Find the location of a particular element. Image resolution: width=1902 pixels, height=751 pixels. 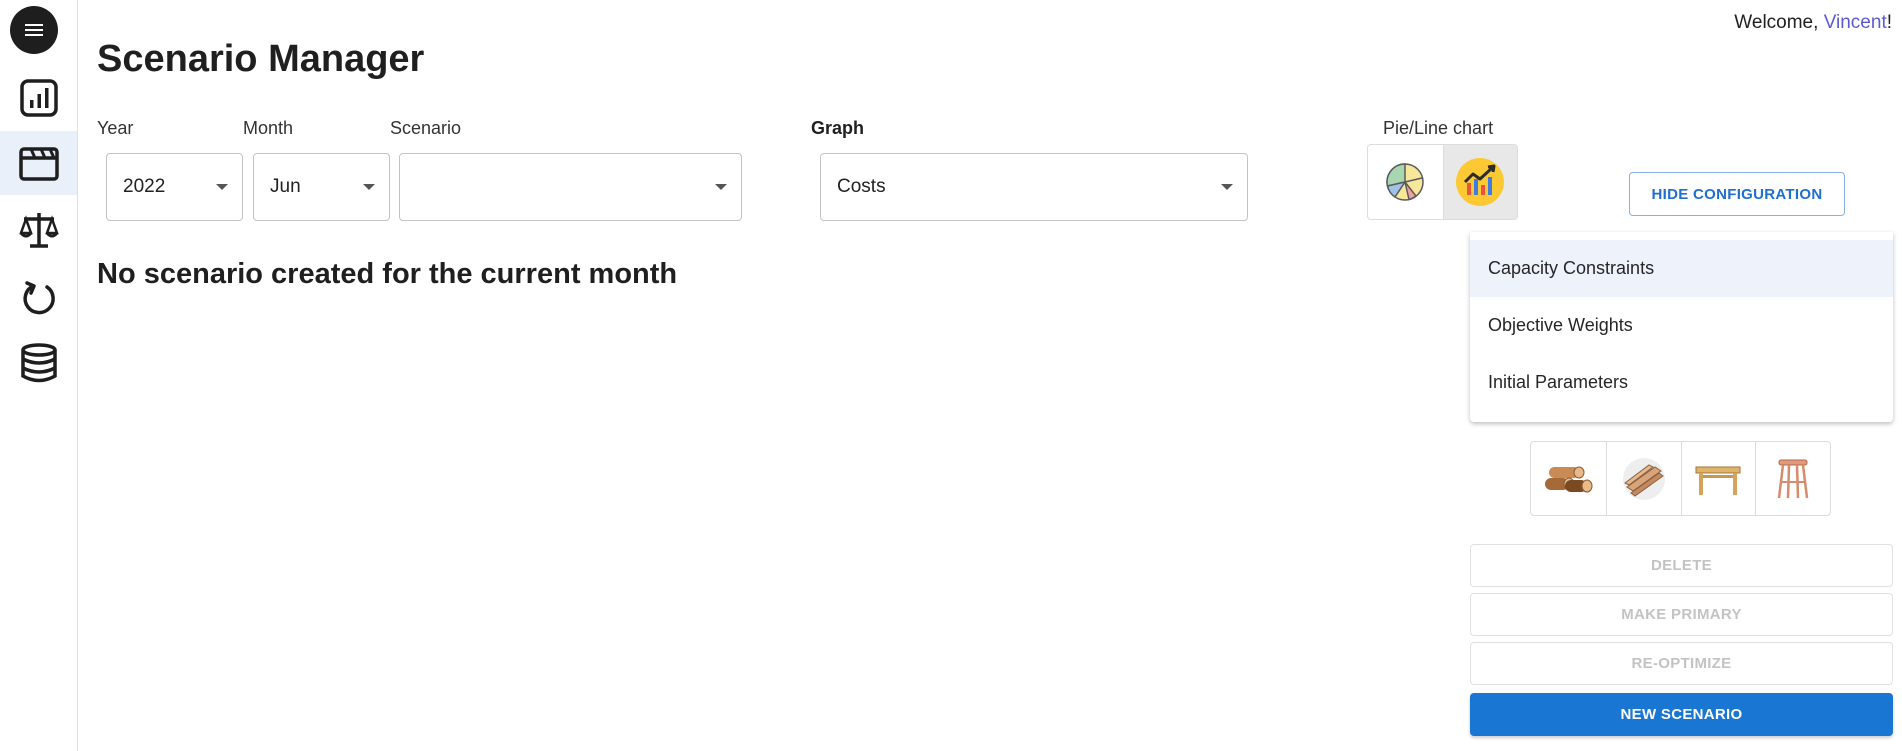

reoptimize-button: RE-OPTIMIZE is located at coordinates (1681, 663).